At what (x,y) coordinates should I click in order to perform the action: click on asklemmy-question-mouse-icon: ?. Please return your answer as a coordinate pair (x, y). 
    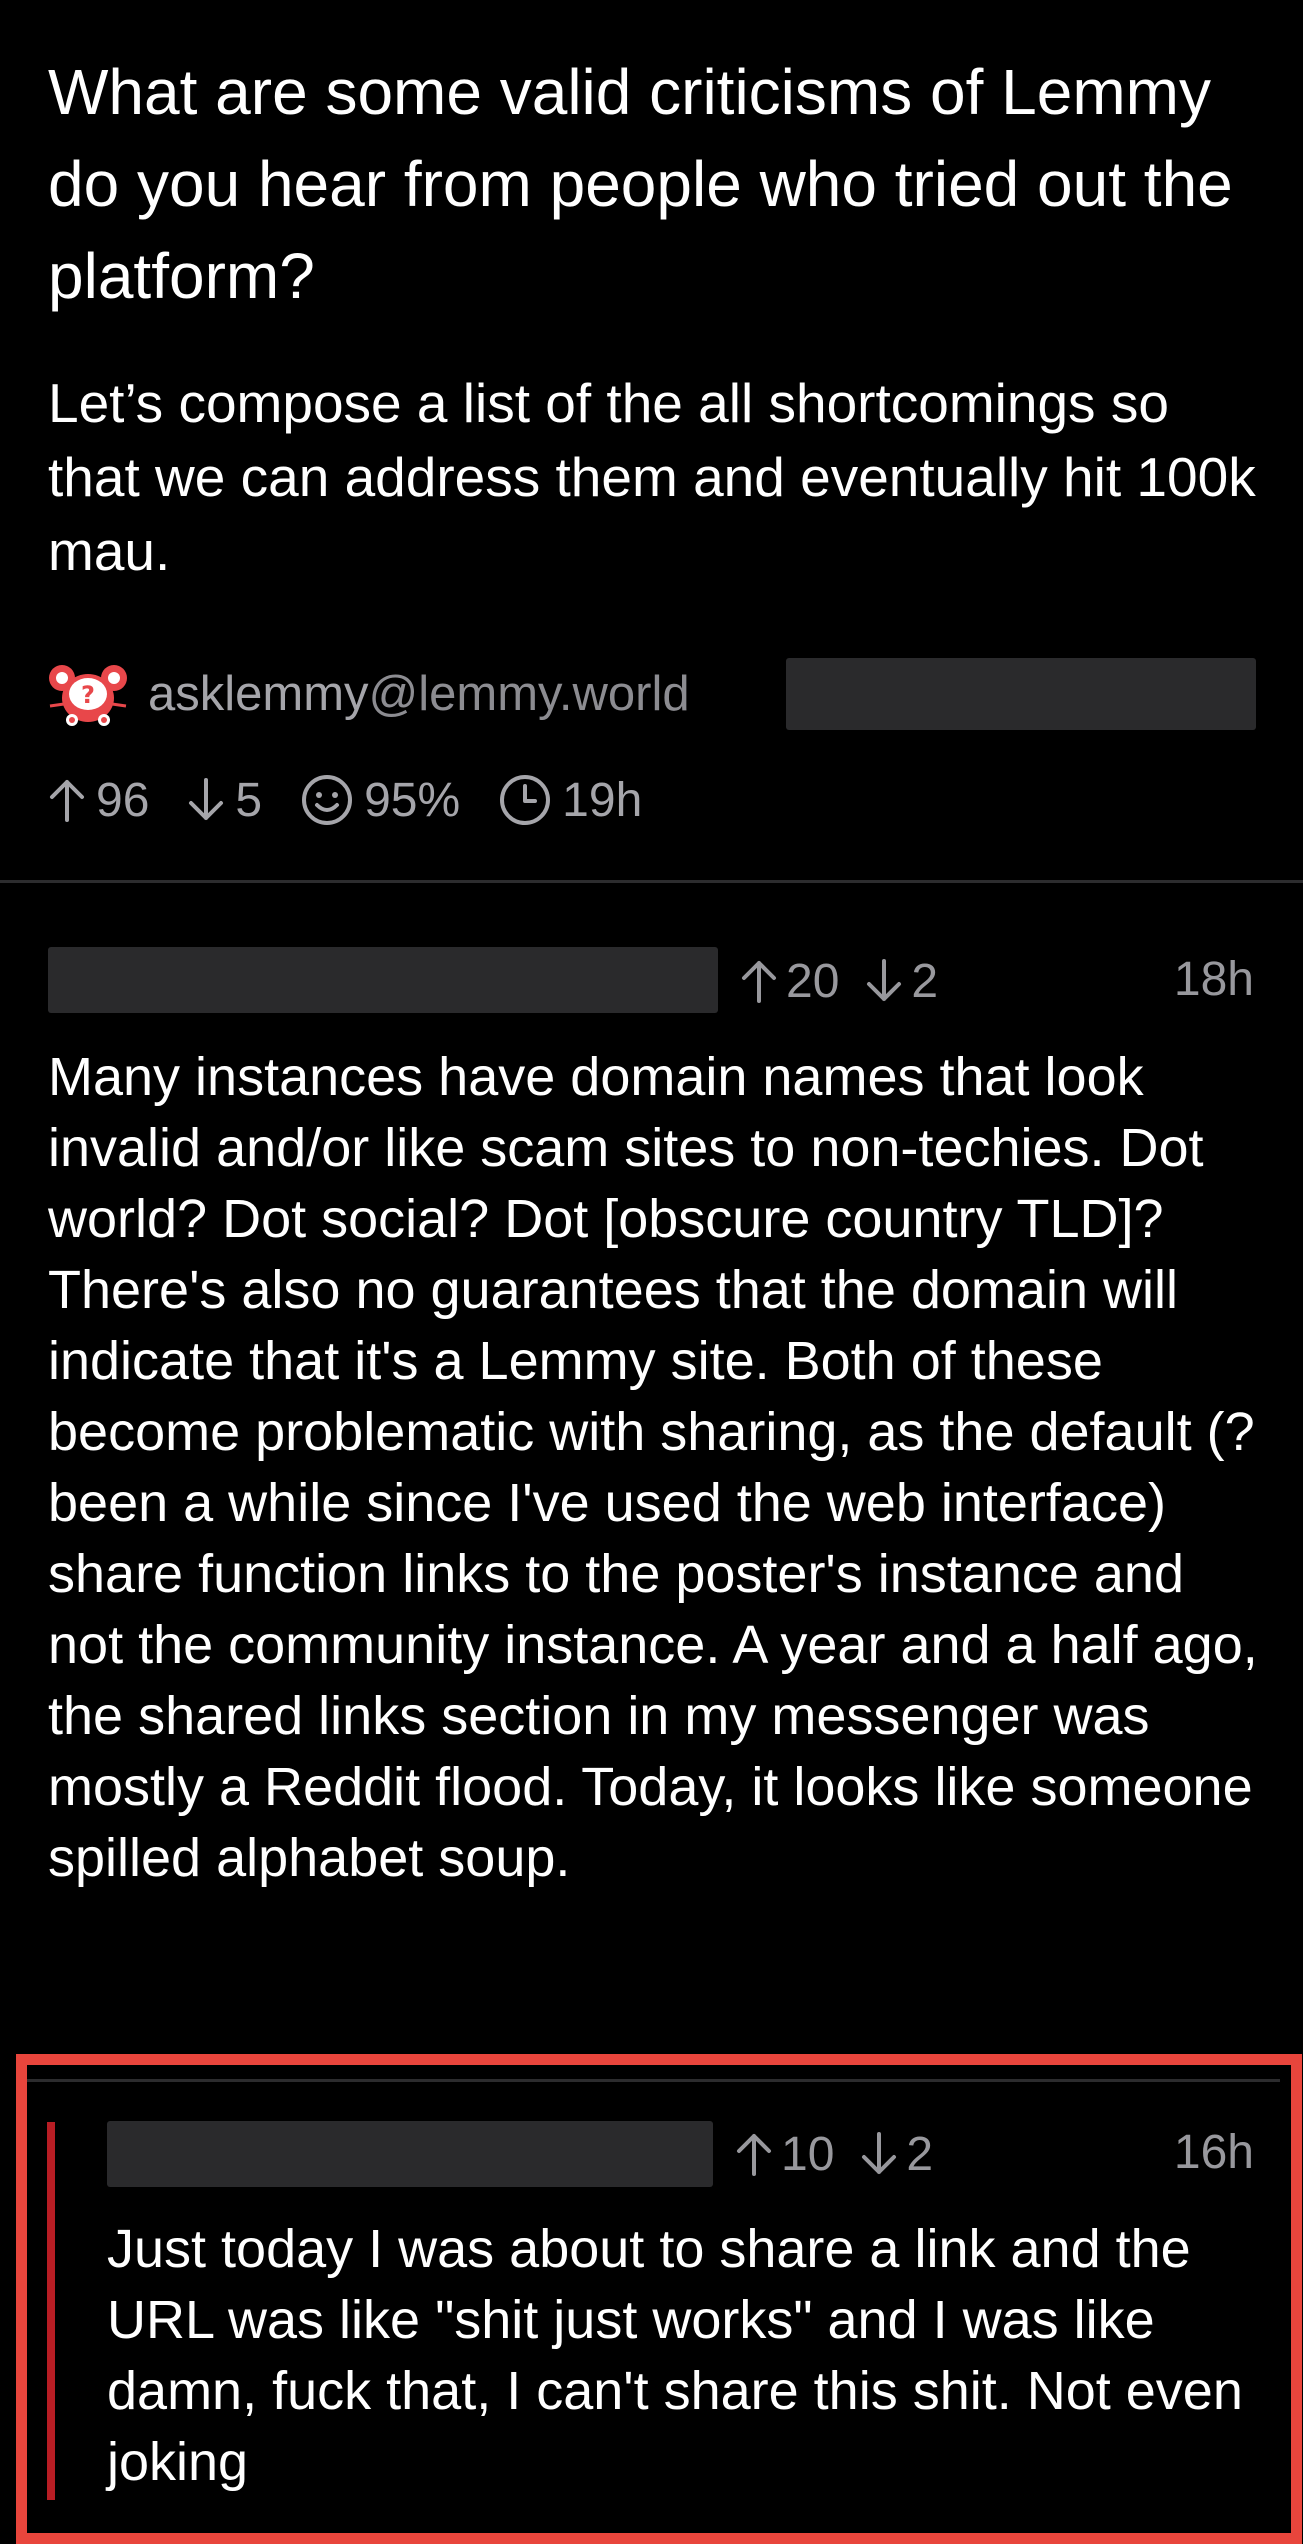
    Looking at the image, I should click on (88, 694).